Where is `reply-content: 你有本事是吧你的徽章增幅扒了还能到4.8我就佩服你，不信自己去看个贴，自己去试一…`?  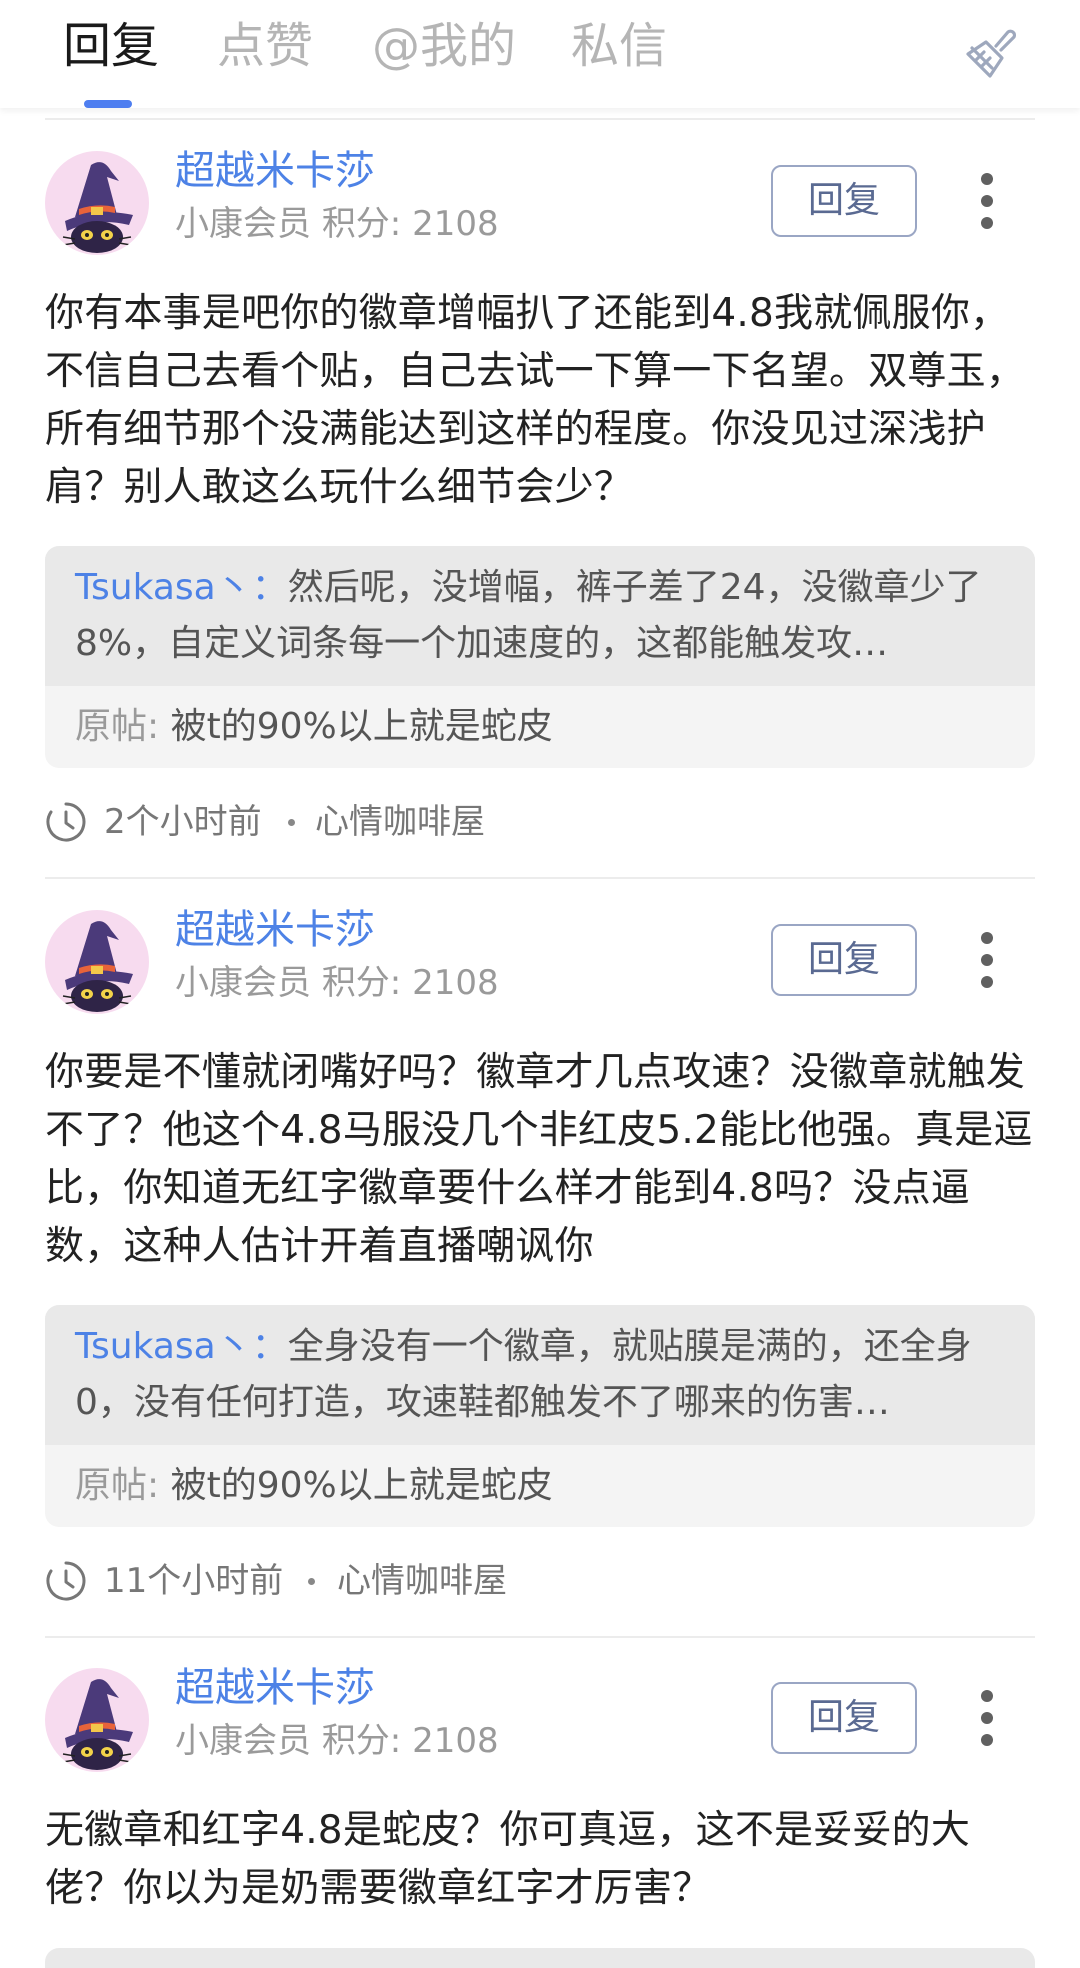
reply-content: 你有本事是吧你的徽章增幅扒了还能到4.8我就佩服你，不信自己去看个贴，自己去试一… is located at coordinates (535, 400).